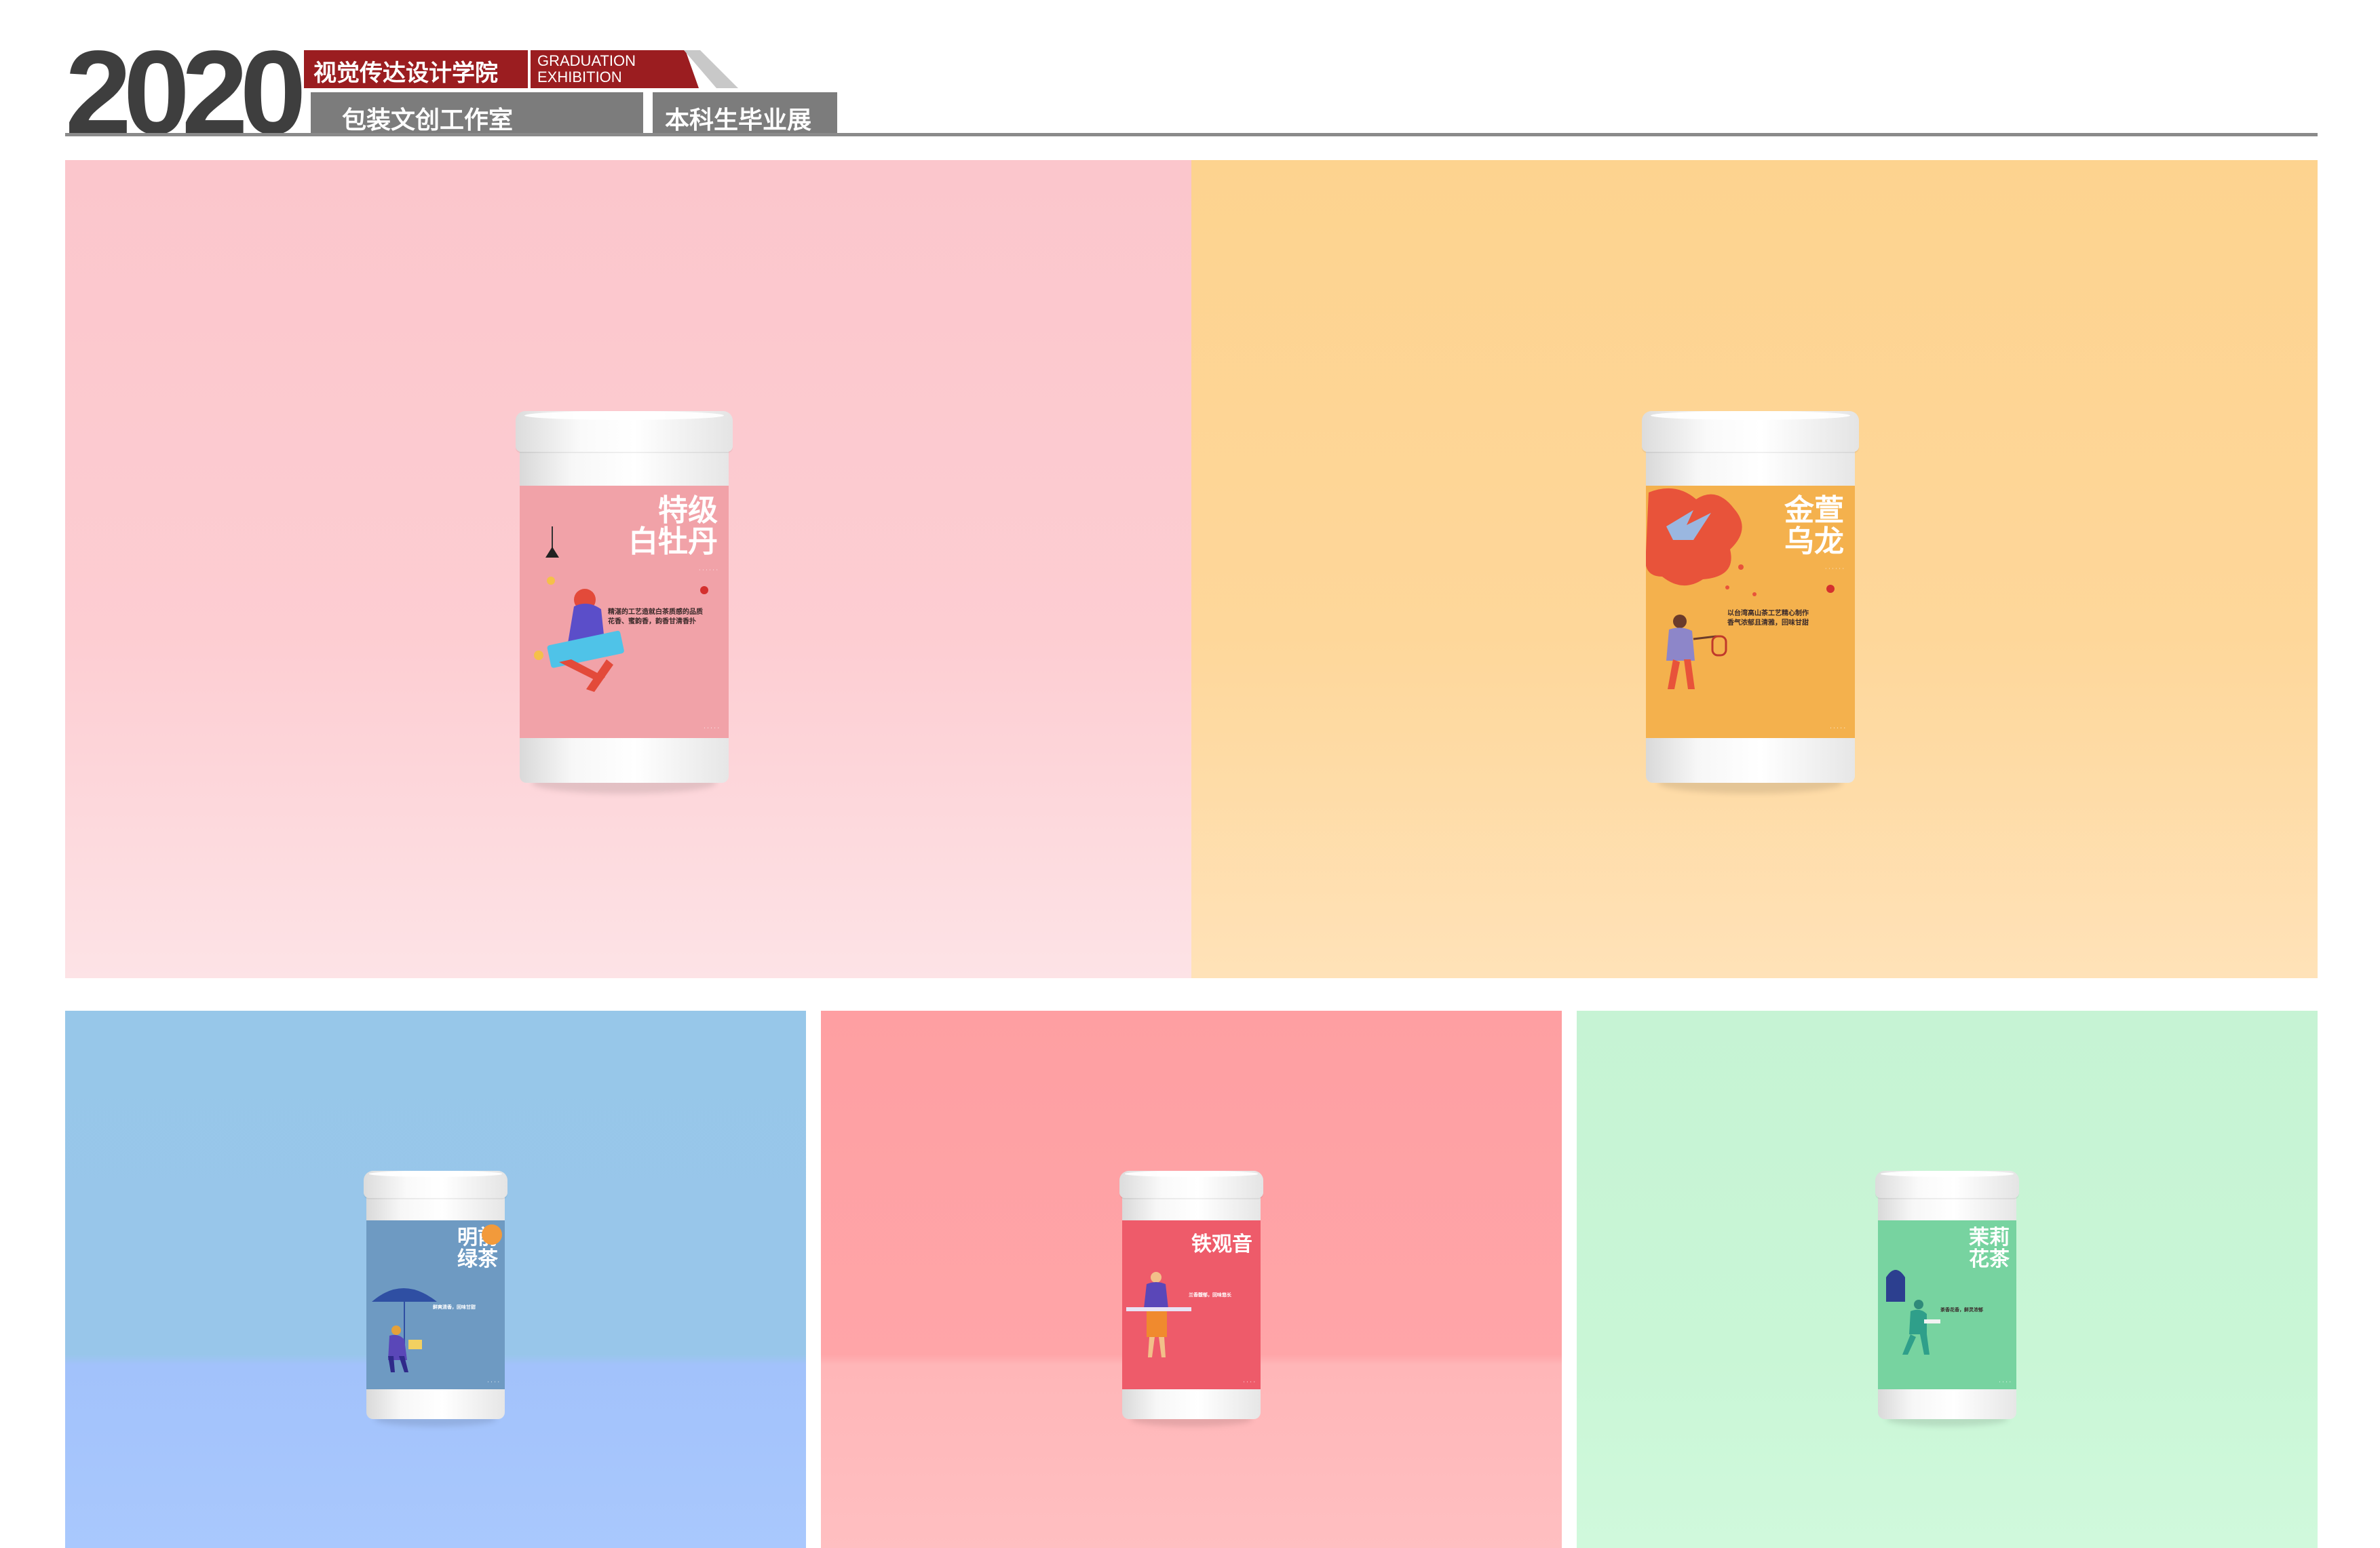 This screenshot has height=1548, width=2380. Describe the element at coordinates (1701, 589) in the screenshot. I see `cloud-dragon-illustration` at that location.